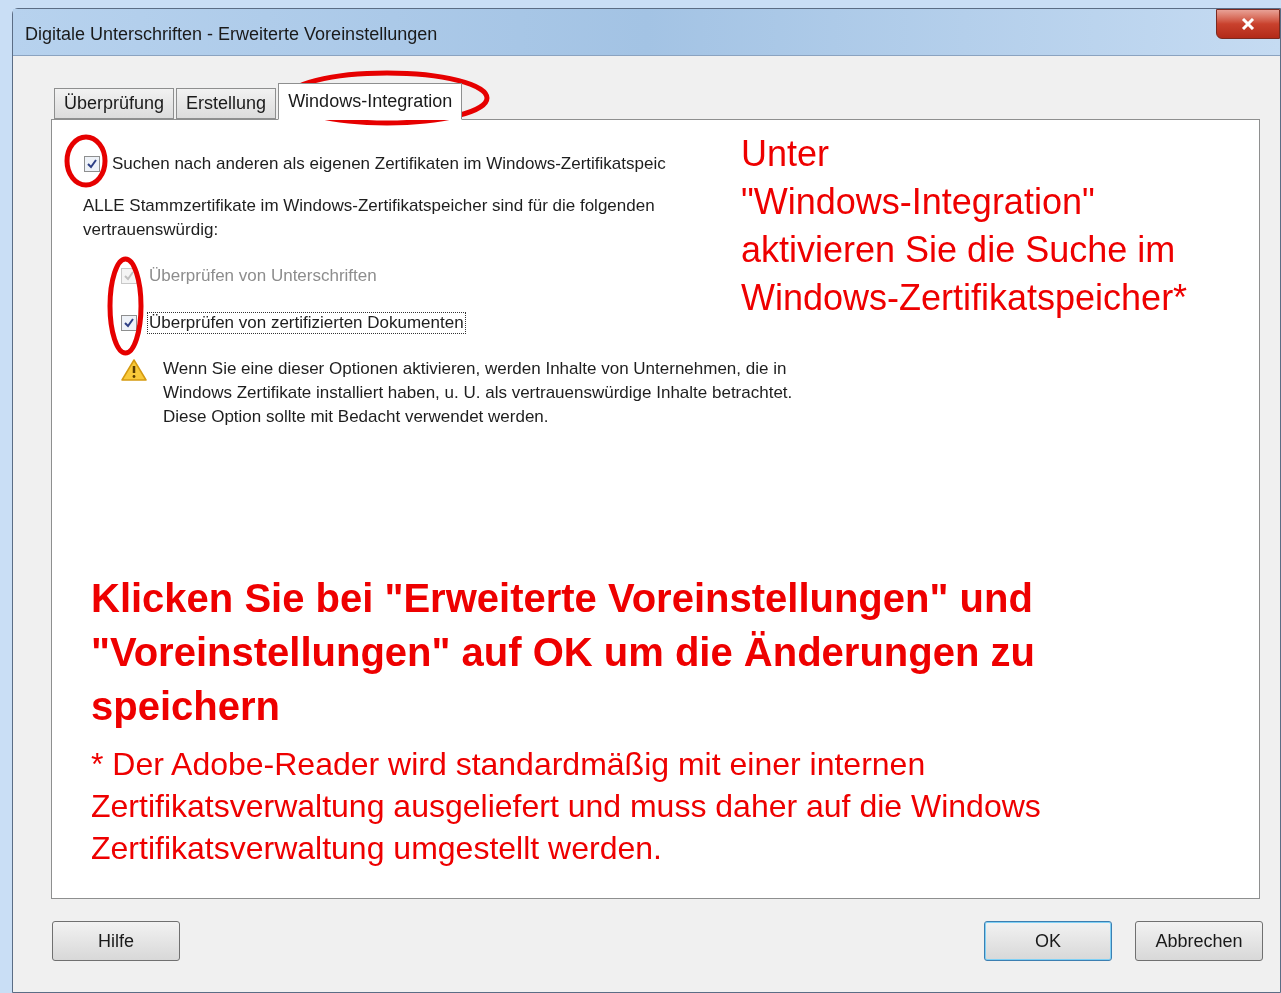 This screenshot has height=993, width=1281. Describe the element at coordinates (1048, 941) in the screenshot. I see `dialog-button: OK` at that location.